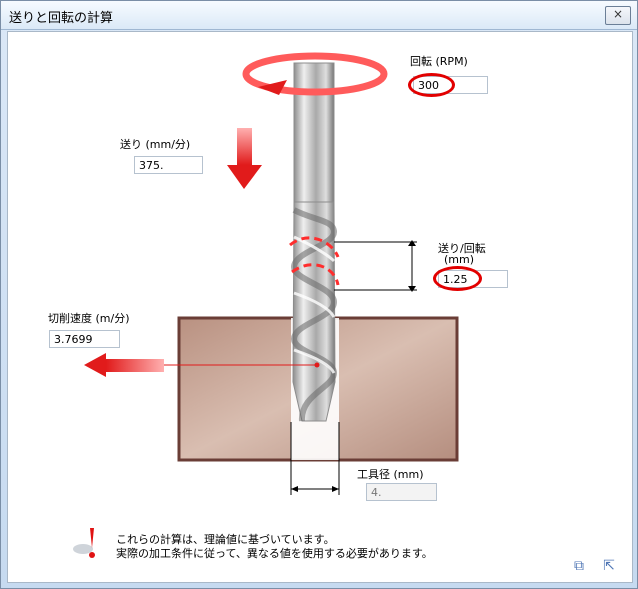 Image resolution: width=638 pixels, height=589 pixels. I want to click on feed-arrow-head, so click(244, 177).